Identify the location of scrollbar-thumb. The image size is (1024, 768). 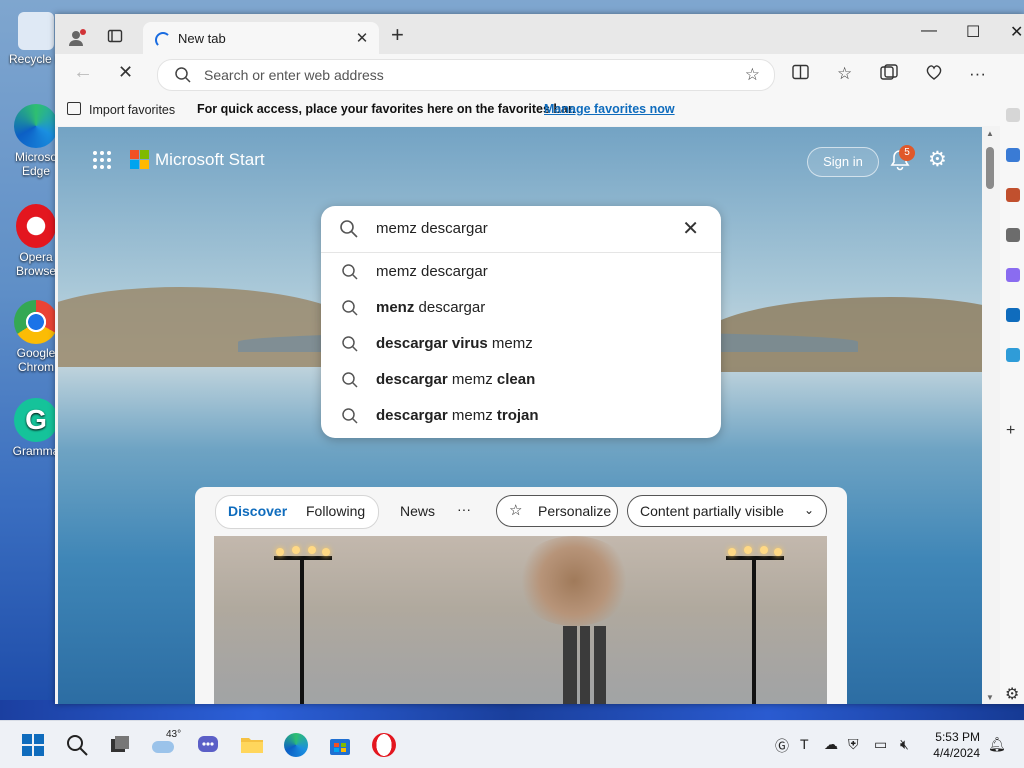
(990, 168).